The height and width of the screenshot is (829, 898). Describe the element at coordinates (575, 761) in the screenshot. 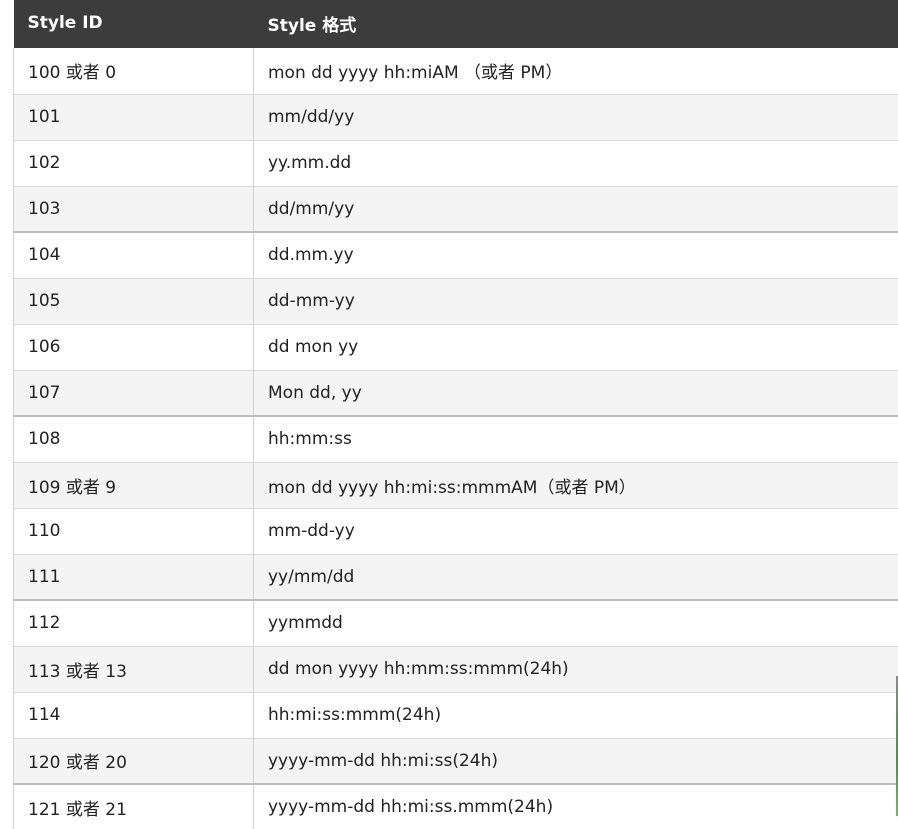

I see `style-format-cell: yyyy-mm-dd hh:mi:ss(24h)` at that location.